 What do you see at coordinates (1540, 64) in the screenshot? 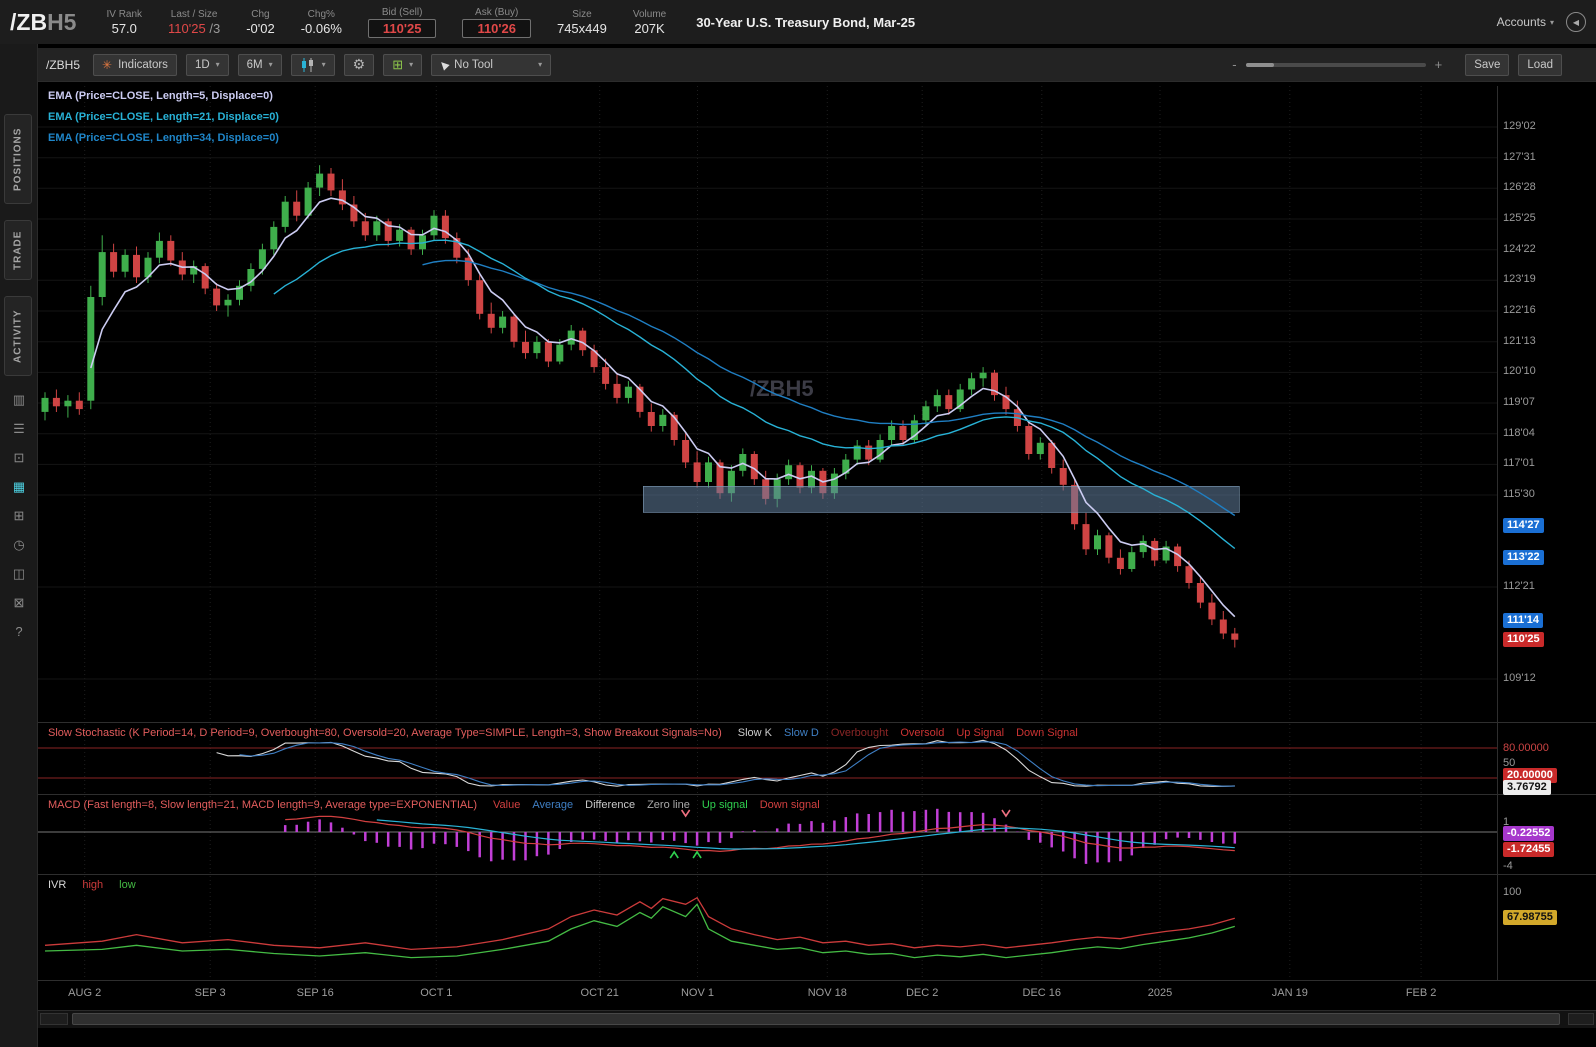
I see `load-button: Load` at bounding box center [1540, 64].